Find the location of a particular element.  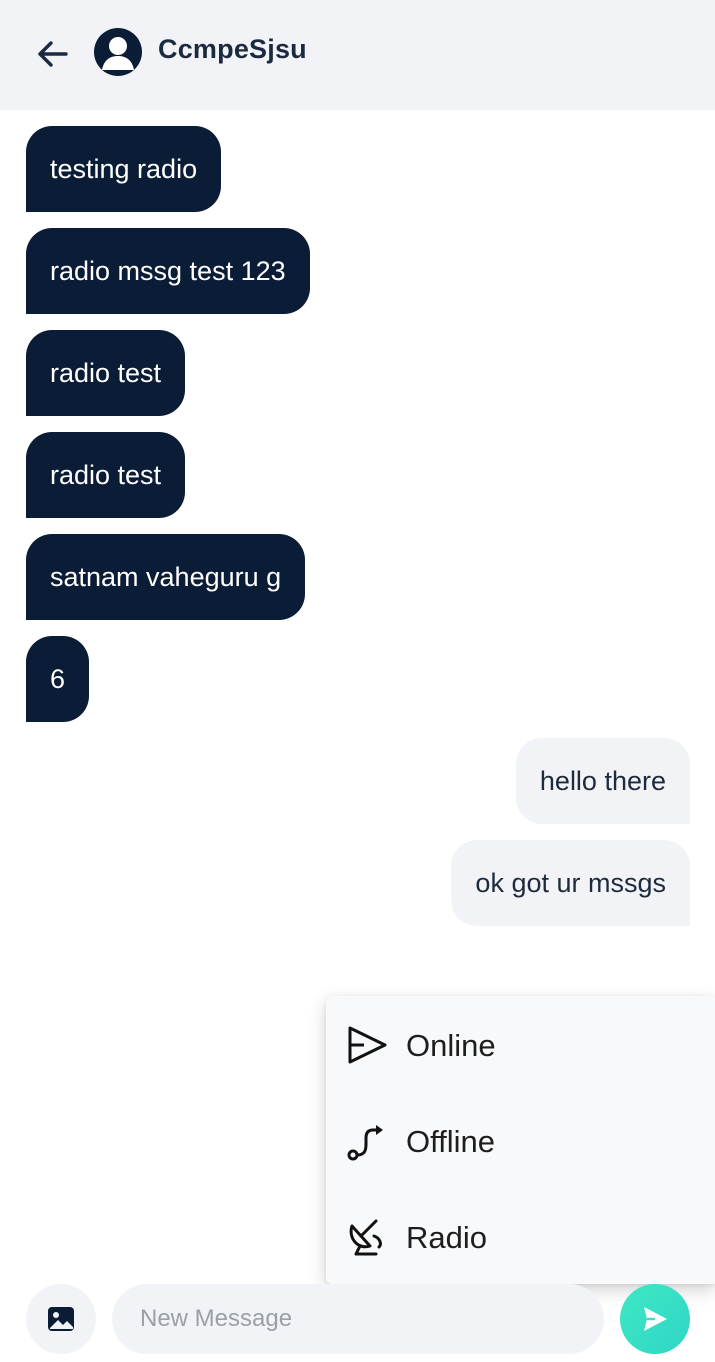

send-button is located at coordinates (655, 1319).